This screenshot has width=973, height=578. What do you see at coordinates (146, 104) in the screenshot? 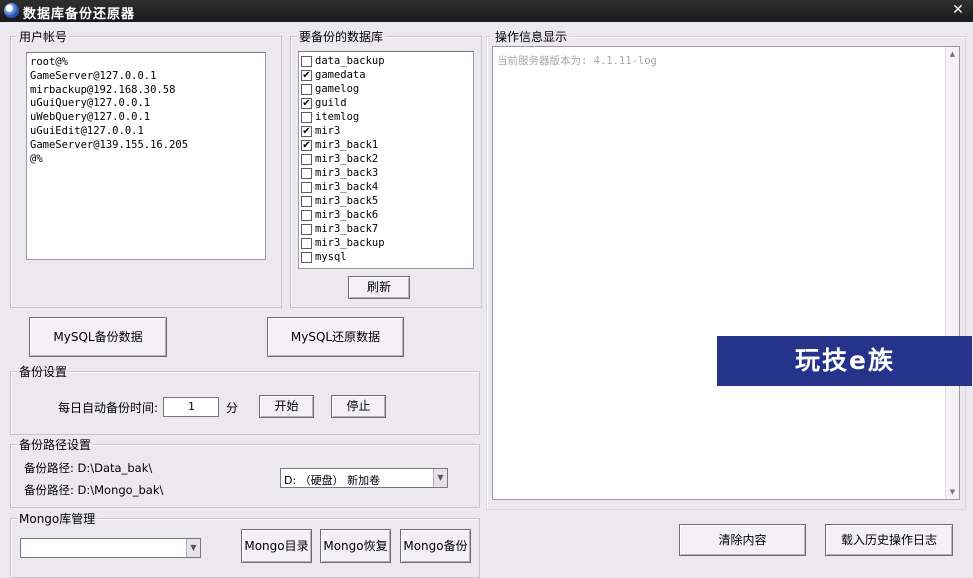
I see `user-account-item: uGuiQuery@127.0.0.1` at bounding box center [146, 104].